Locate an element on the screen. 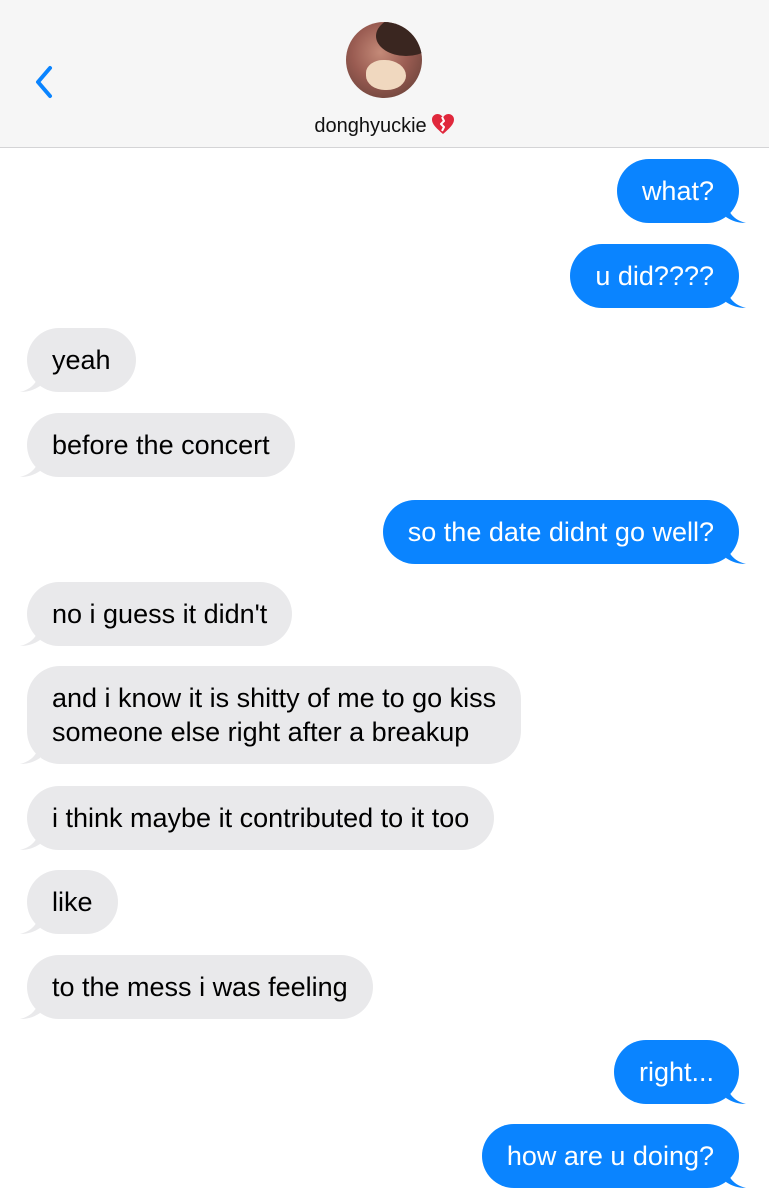  message-bubble-sent: u did???? is located at coordinates (658, 276).